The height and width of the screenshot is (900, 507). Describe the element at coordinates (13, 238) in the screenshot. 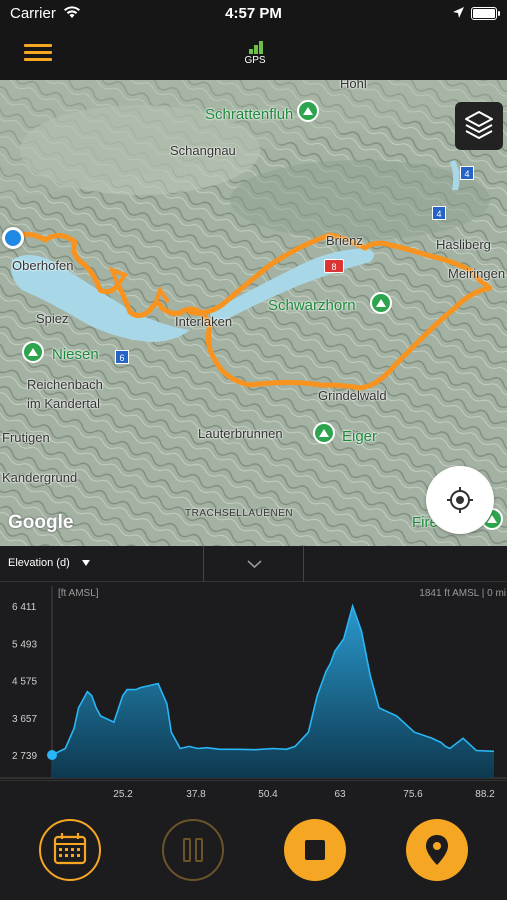

I see `current-position-marker` at that location.